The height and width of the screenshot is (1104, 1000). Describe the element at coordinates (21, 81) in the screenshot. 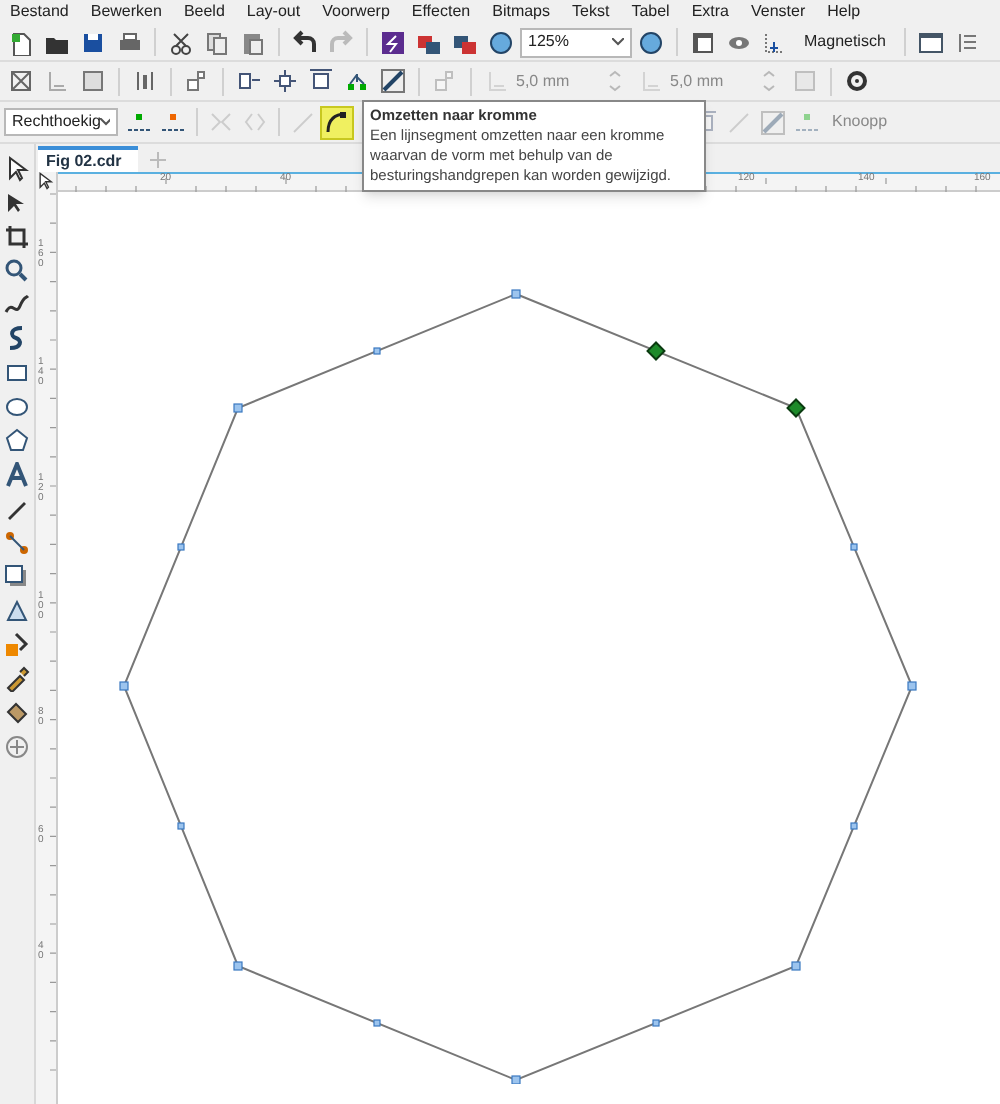

I see `crossed-box-icon` at that location.